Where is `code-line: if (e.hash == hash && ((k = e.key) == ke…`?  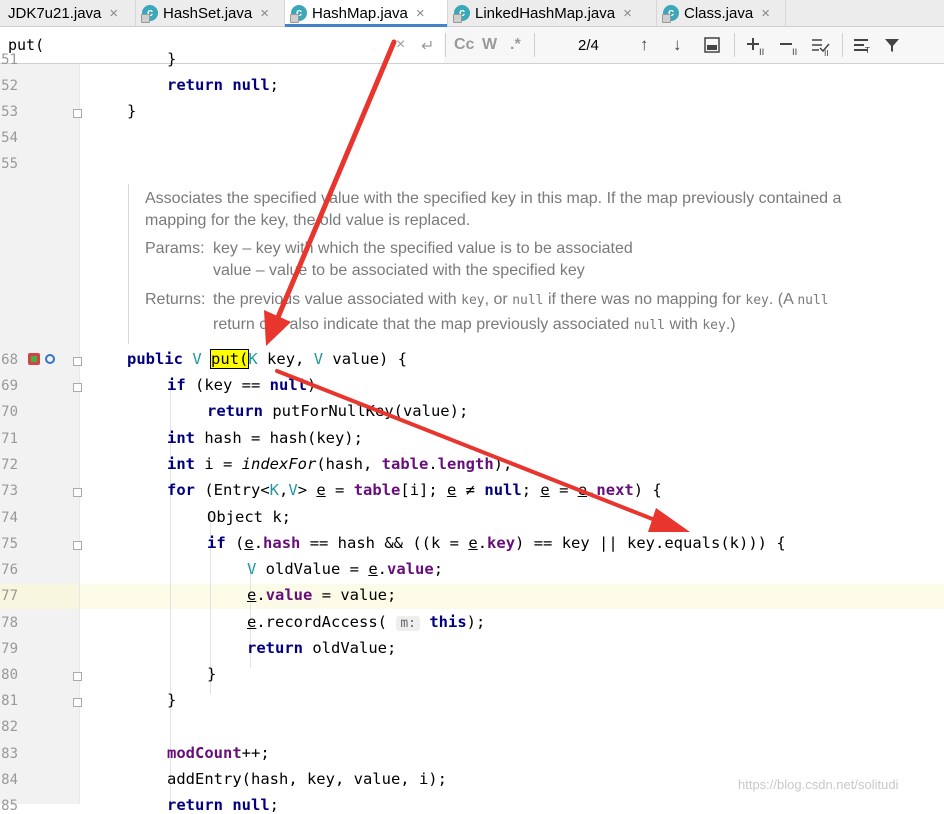 code-line: if (e.hash == hash && ((k = e.key) == ke… is located at coordinates (496, 543).